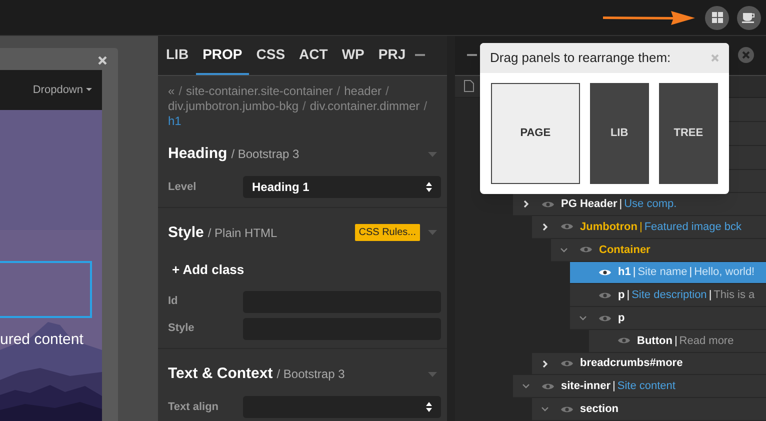  I want to click on node-name: section, so click(599, 409).